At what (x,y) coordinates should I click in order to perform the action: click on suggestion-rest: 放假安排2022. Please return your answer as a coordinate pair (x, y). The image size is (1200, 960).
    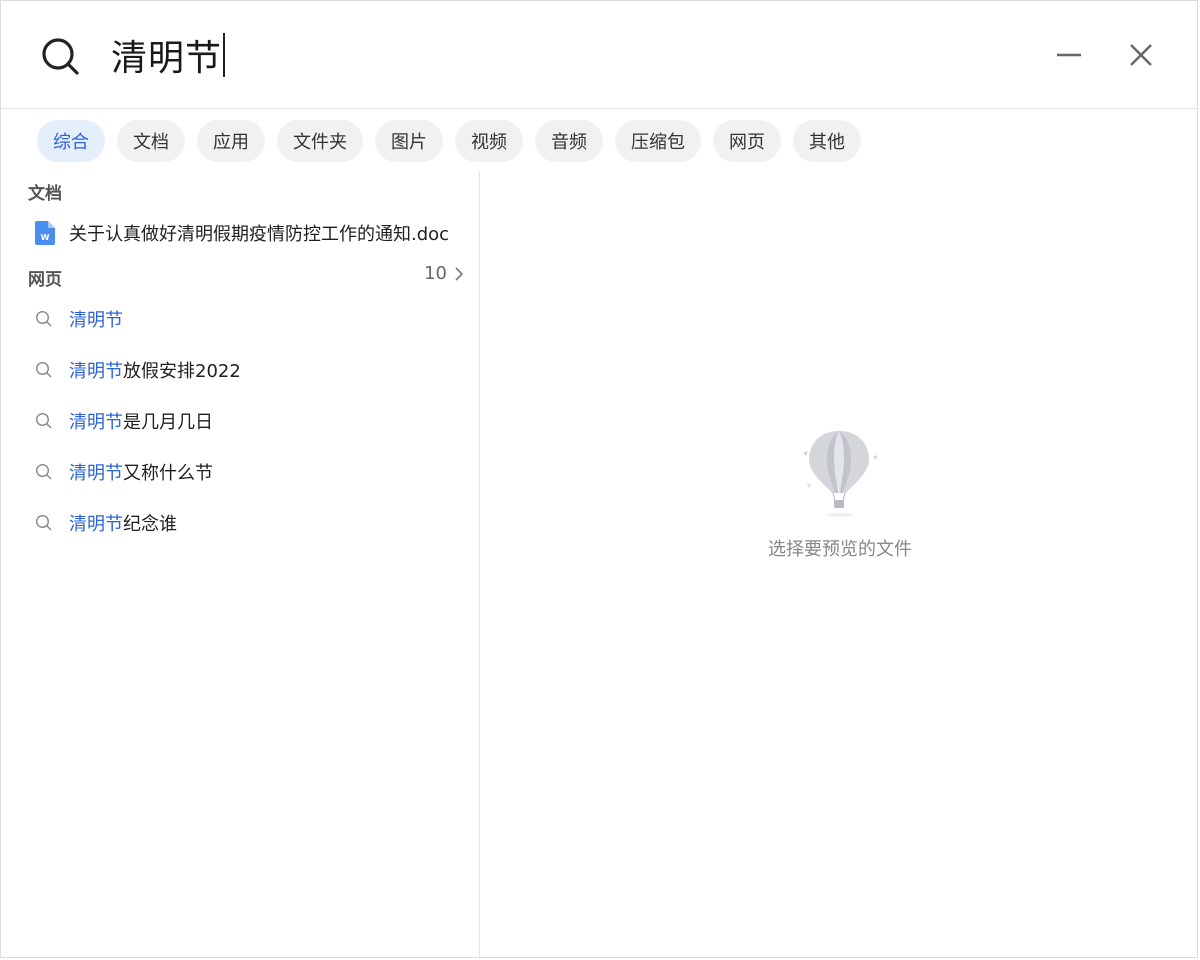
    Looking at the image, I should click on (182, 371).